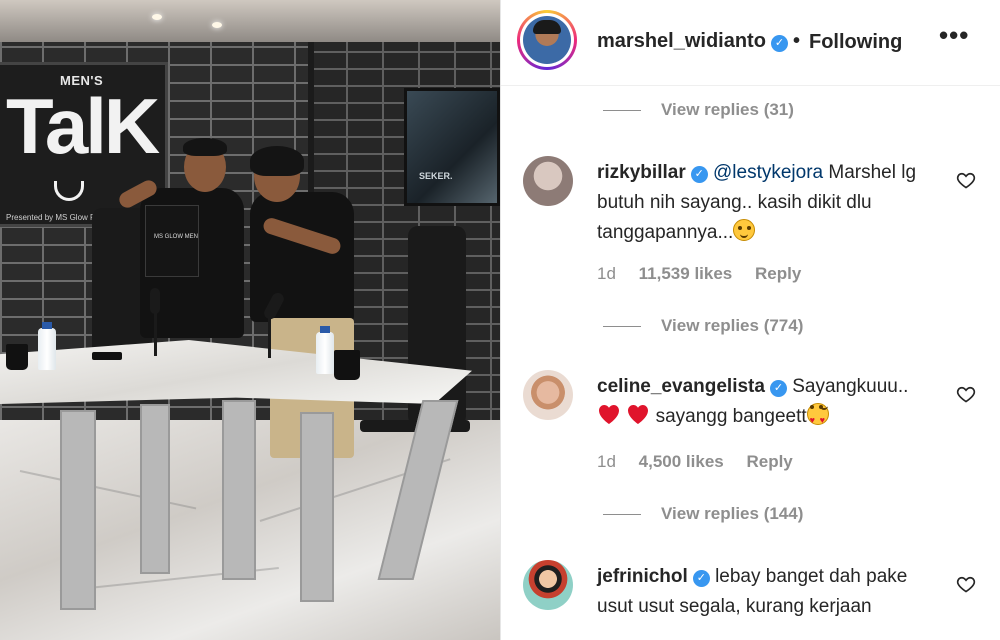 The width and height of the screenshot is (1000, 640). What do you see at coordinates (855, 42) in the screenshot?
I see `following-button: Following` at bounding box center [855, 42].